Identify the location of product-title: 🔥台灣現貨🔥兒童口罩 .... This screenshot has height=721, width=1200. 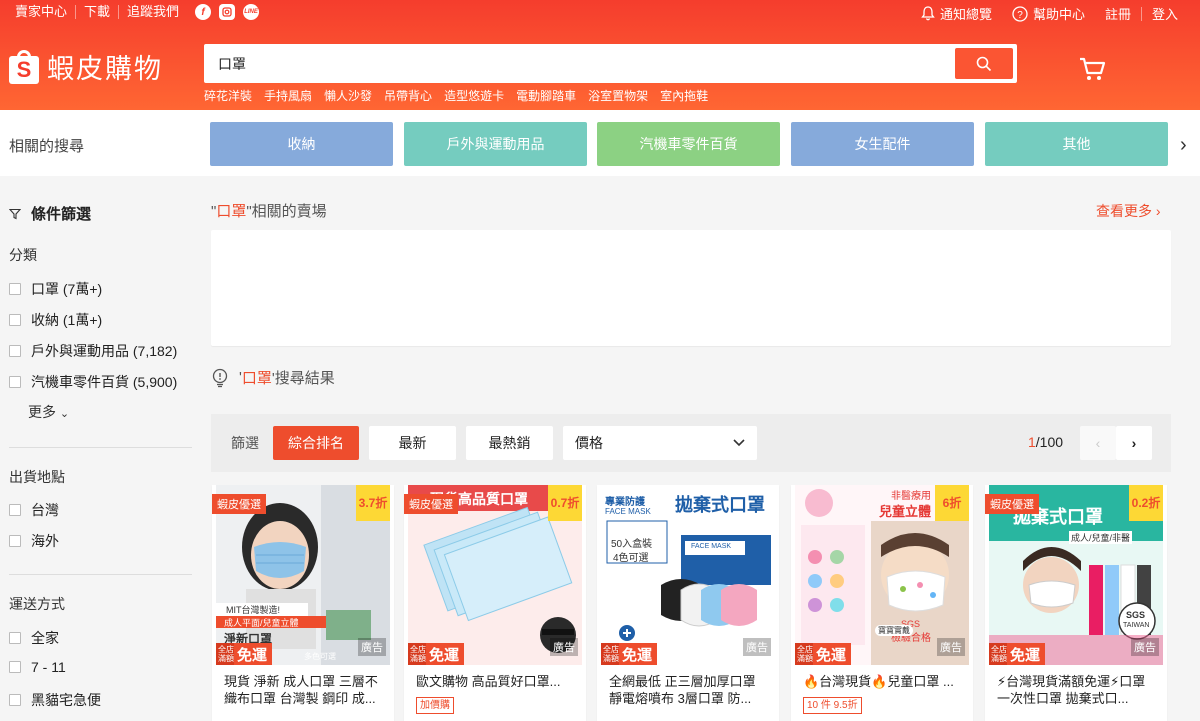
(884, 681).